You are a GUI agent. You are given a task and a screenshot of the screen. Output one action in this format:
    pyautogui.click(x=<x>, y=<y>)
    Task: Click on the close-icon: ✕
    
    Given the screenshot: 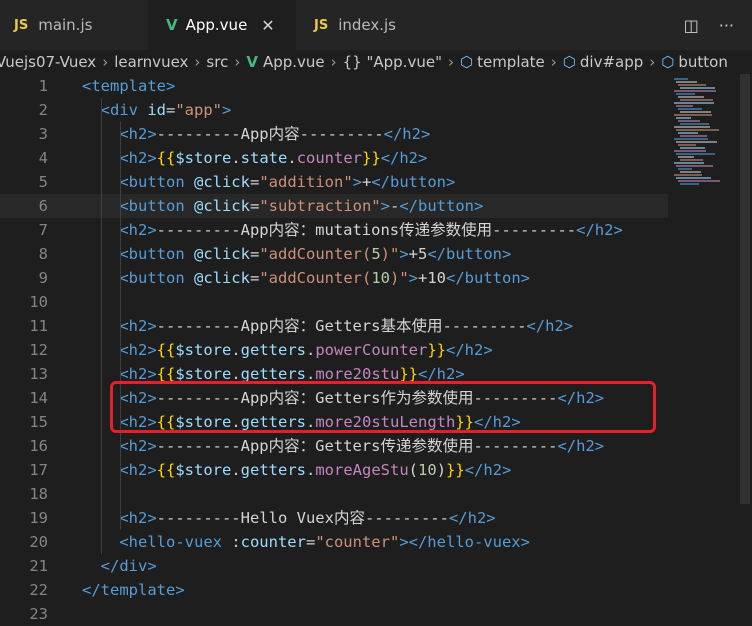 What is the action you would take?
    pyautogui.click(x=267, y=25)
    